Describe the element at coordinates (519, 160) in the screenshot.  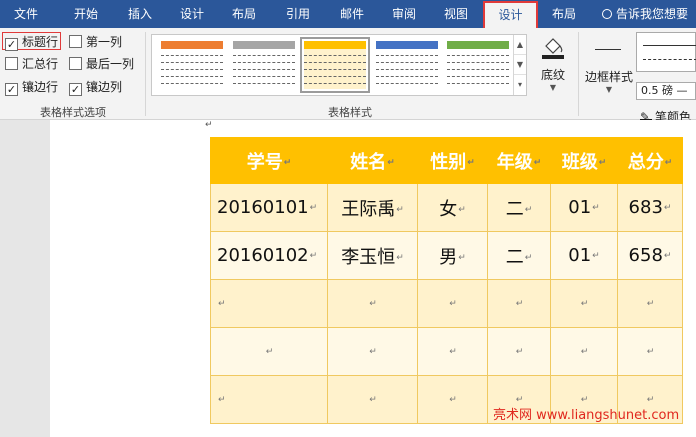
I see `header-cell: 年级↵` at that location.